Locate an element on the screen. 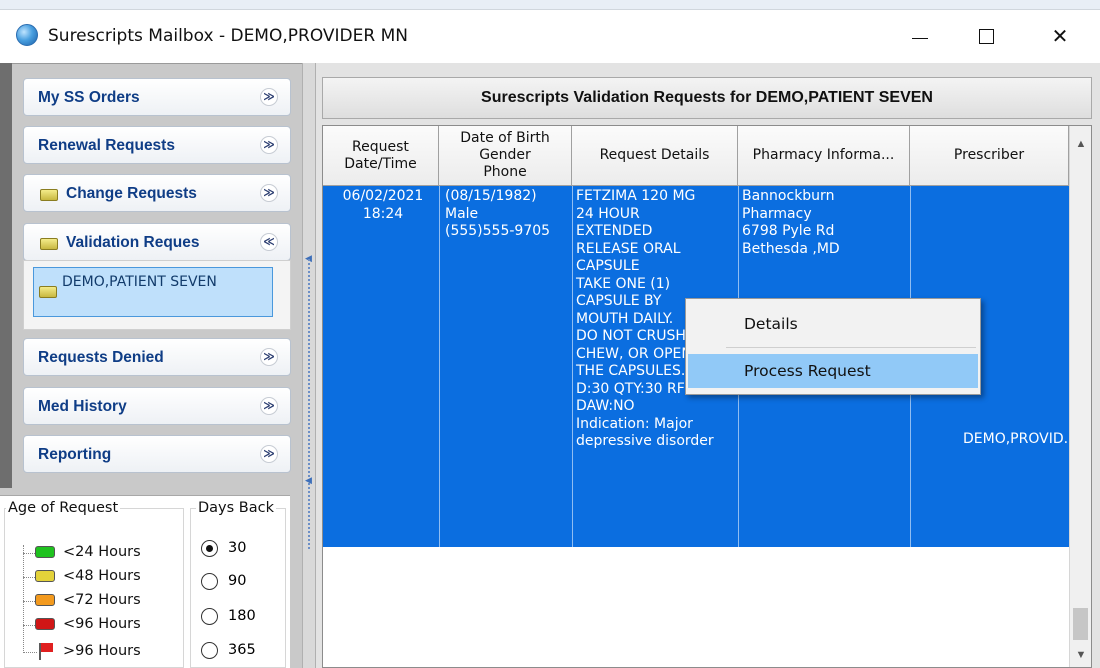 Image resolution: width=1100 pixels, height=668 pixels. radio-label: 365 is located at coordinates (242, 650).